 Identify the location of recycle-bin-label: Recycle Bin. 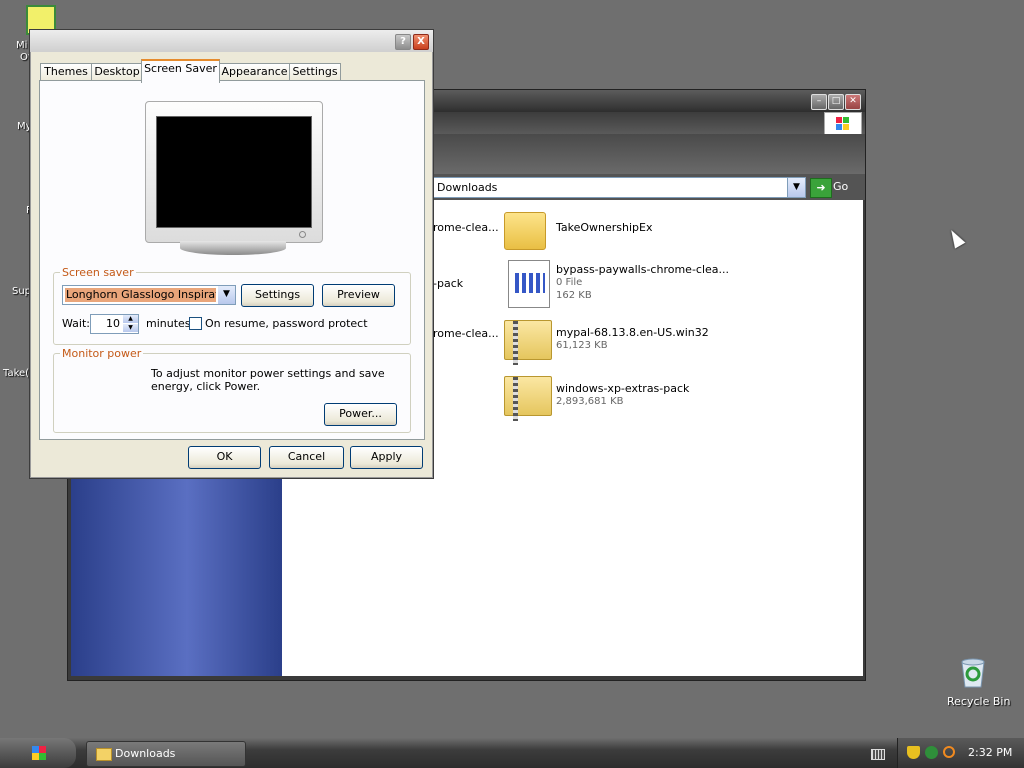
(979, 701).